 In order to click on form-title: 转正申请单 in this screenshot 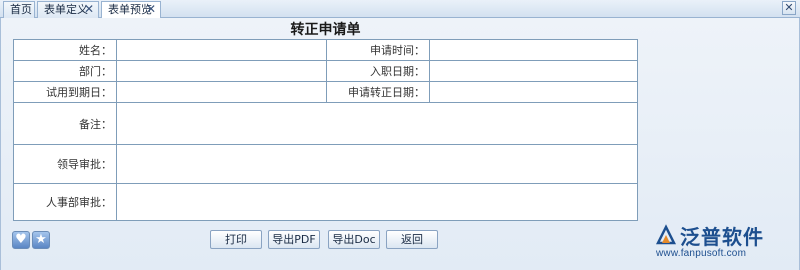, I will do `click(325, 30)`.